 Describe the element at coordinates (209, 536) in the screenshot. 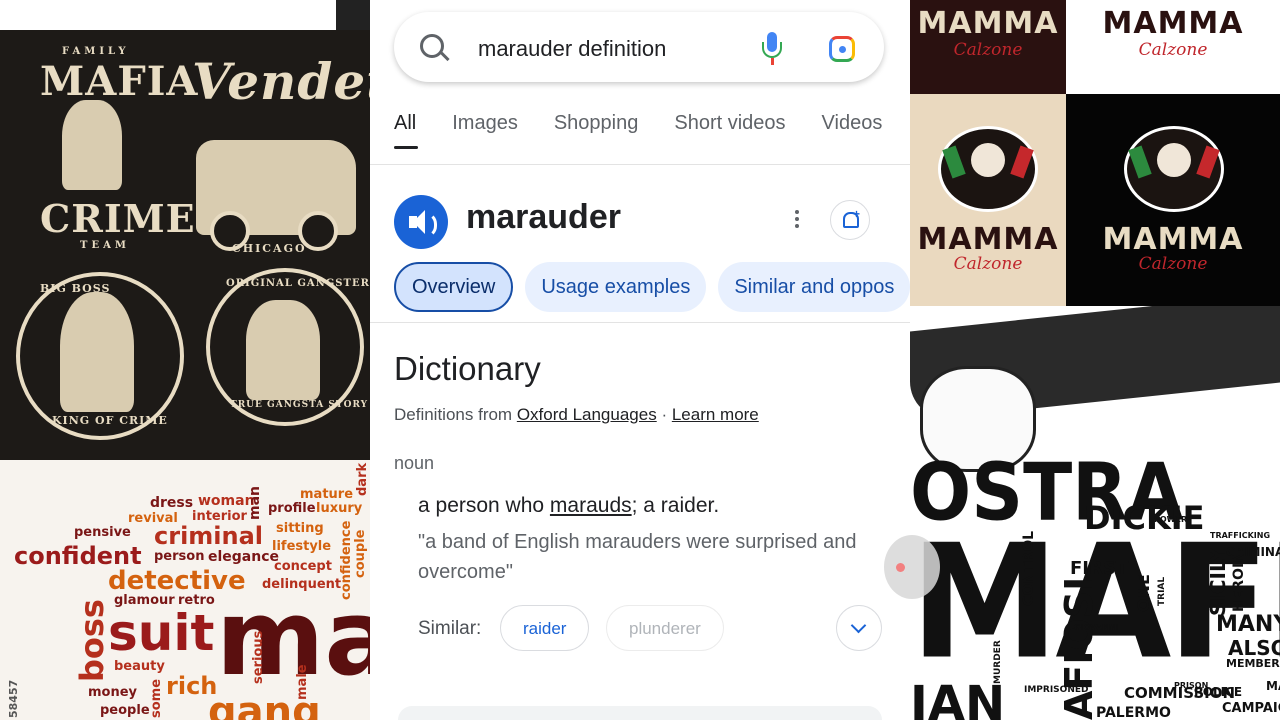

I see `wordcloud-word: criminal` at that location.